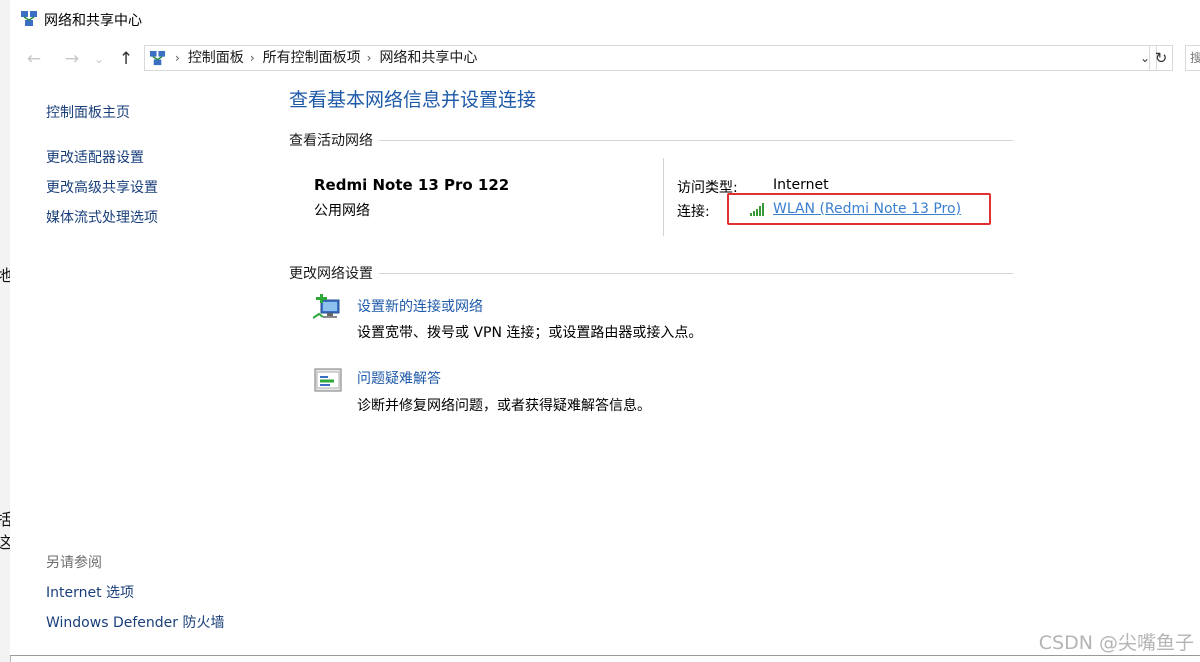 Image resolution: width=1200 pixels, height=662 pixels. Describe the element at coordinates (99, 59) in the screenshot. I see `recent-locations-button: ⌄` at that location.